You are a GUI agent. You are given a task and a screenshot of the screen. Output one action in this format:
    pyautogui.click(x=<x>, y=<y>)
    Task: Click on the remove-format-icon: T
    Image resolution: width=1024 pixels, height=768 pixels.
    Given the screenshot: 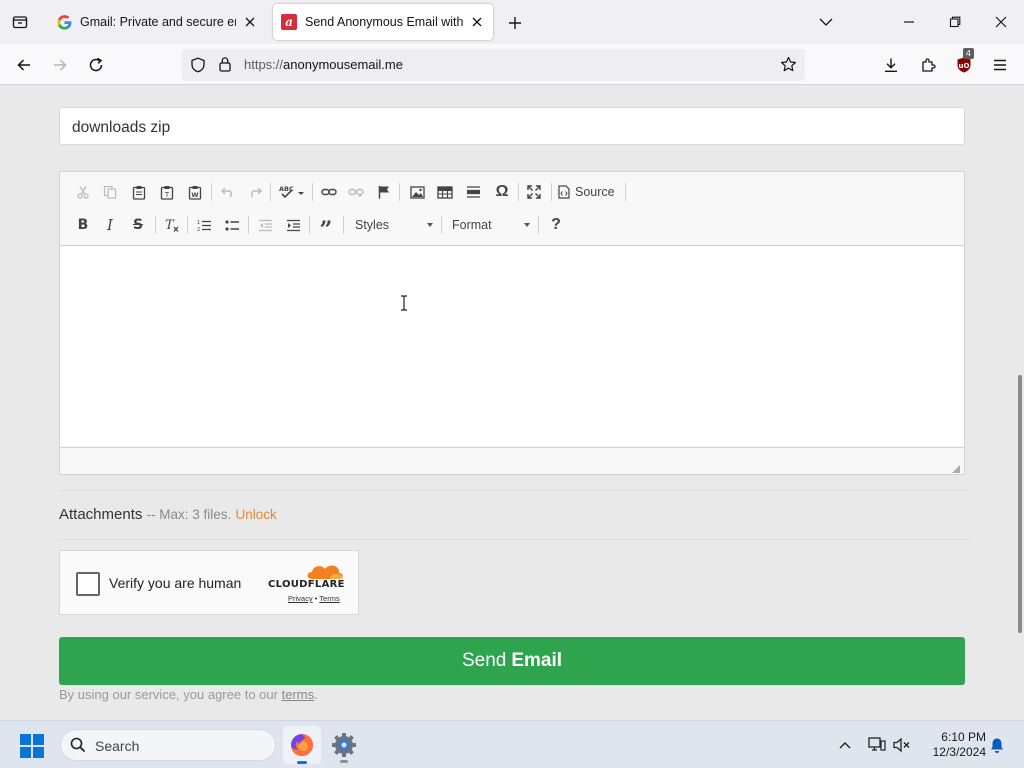 What is the action you would take?
    pyautogui.click(x=172, y=225)
    